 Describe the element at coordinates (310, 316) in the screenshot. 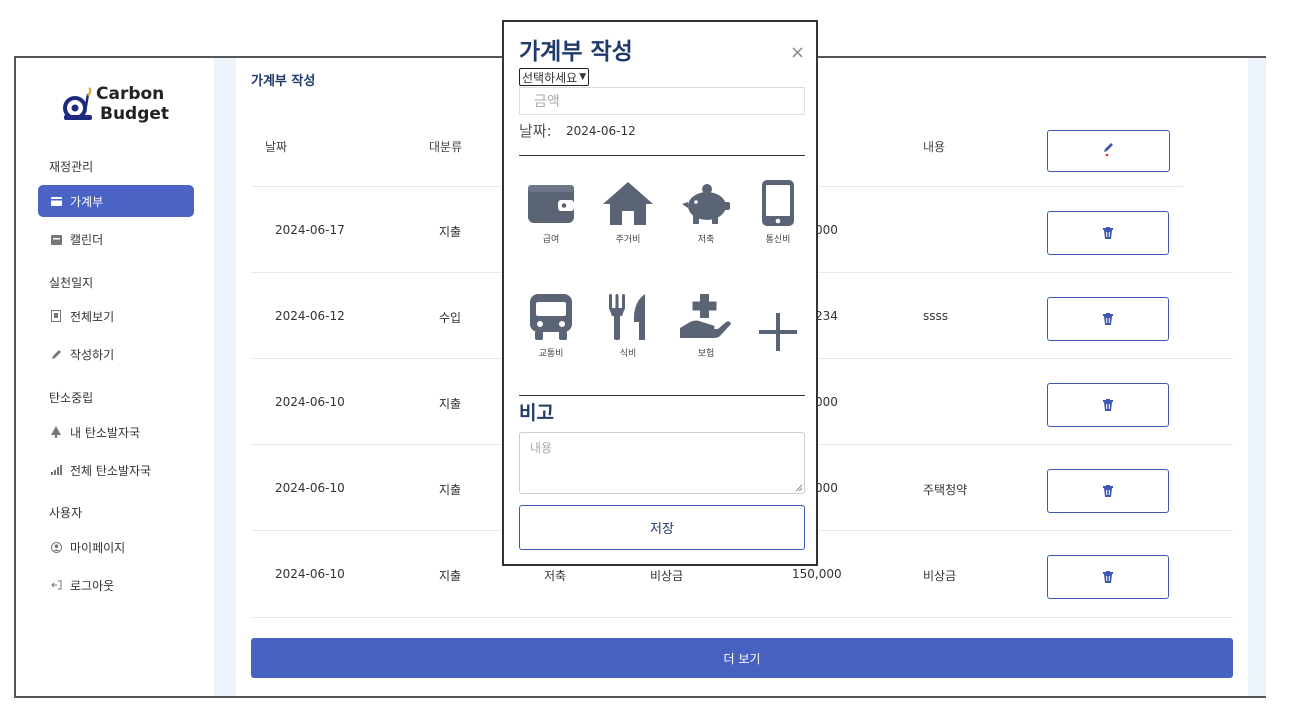

I see `row-date: 2024-06-12` at that location.